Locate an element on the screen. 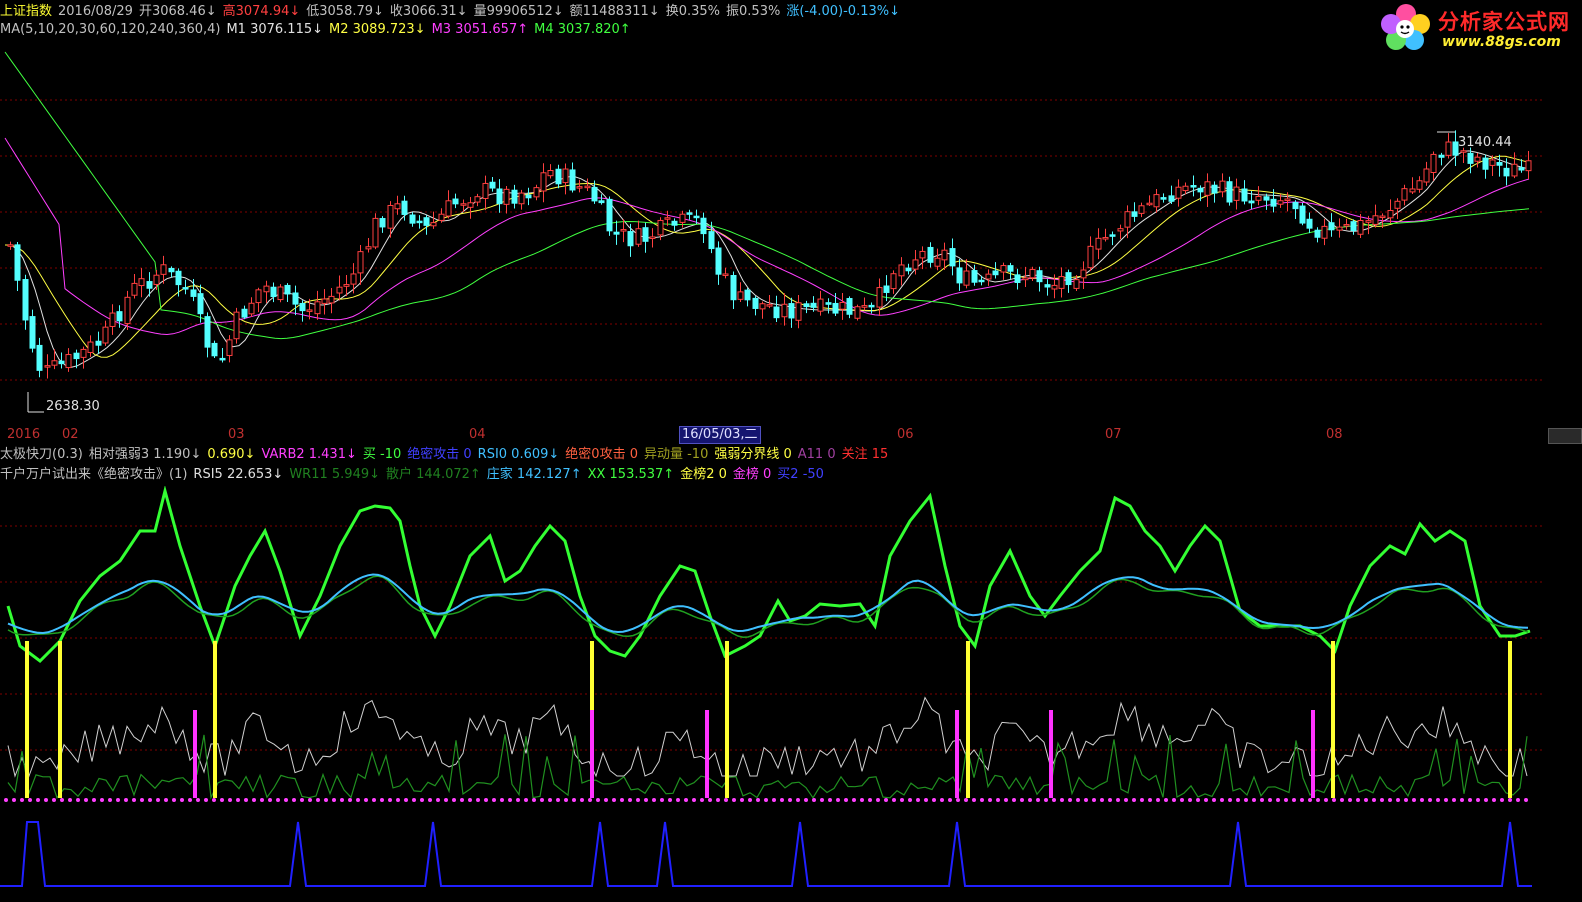  indicator-legend-item: RSI5 22.653↓ is located at coordinates (238, 474).